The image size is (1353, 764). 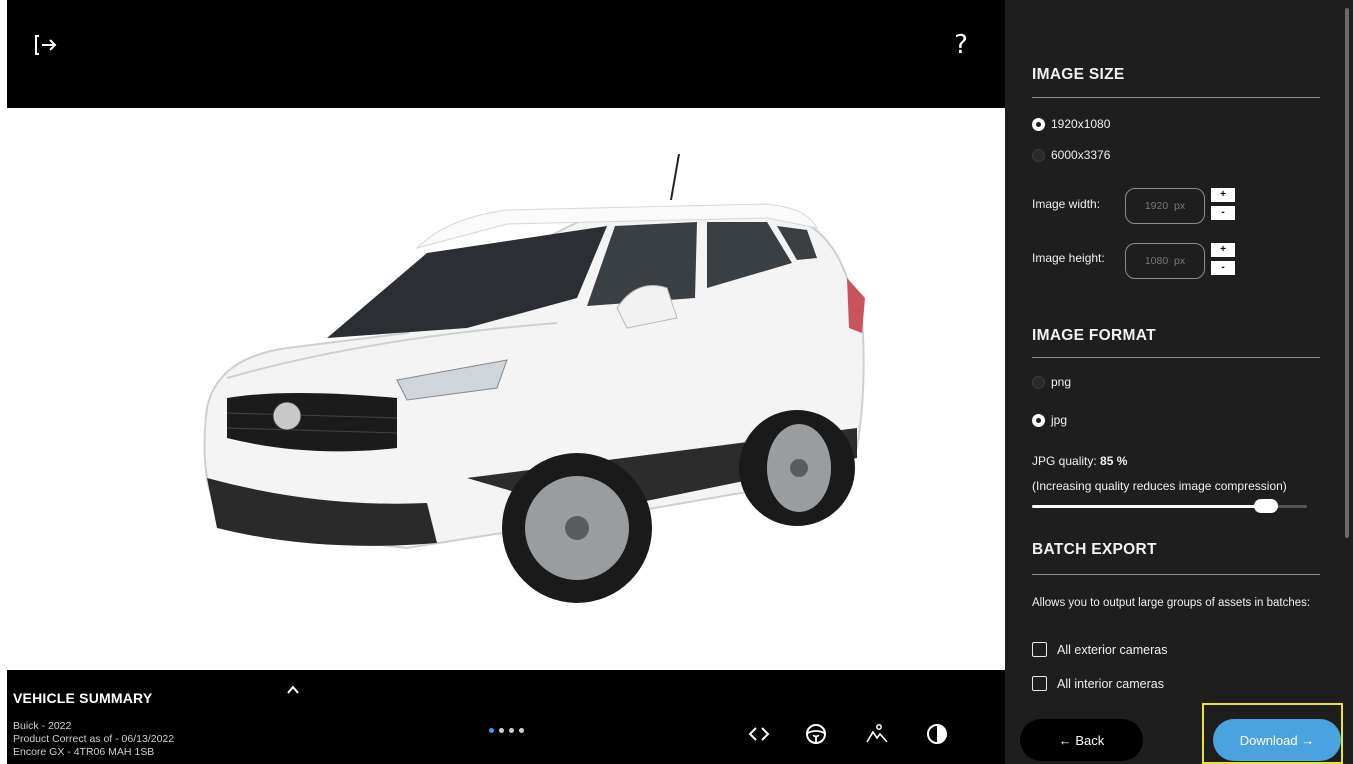 I want to click on format-option-png: png, so click(x=1051, y=382).